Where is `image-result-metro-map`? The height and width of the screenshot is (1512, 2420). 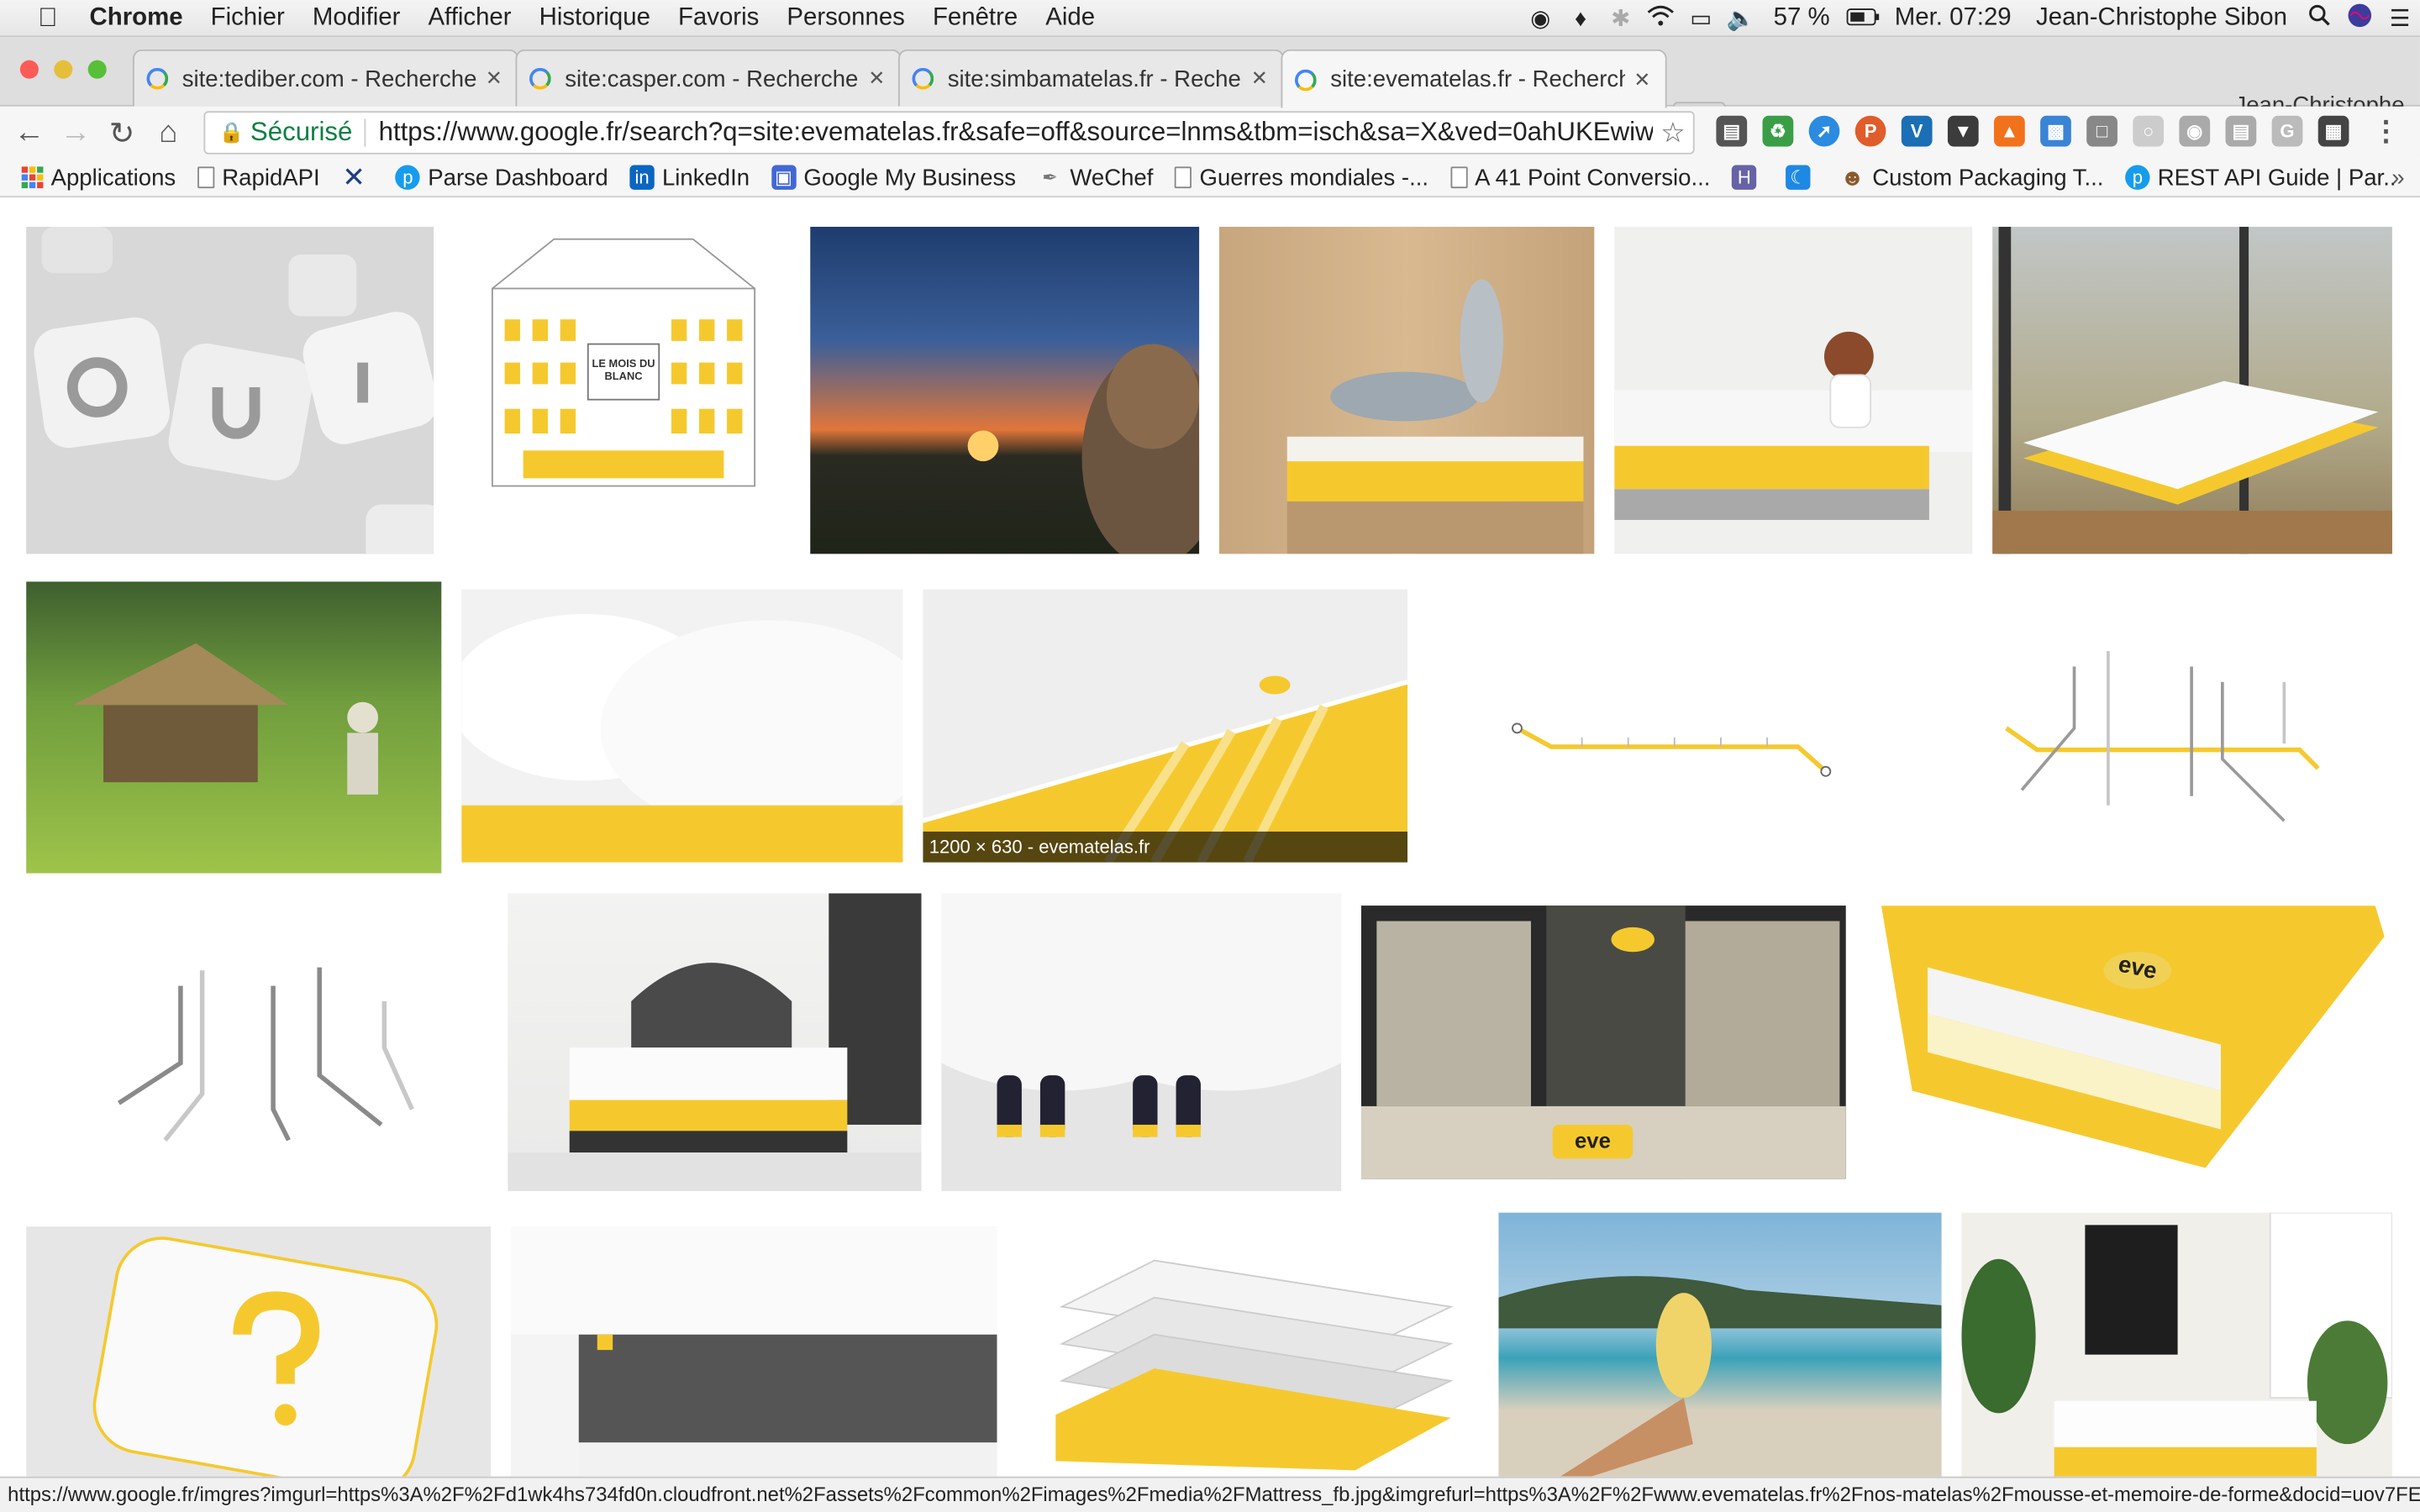
image-result-metro-map is located at coordinates (2152, 726).